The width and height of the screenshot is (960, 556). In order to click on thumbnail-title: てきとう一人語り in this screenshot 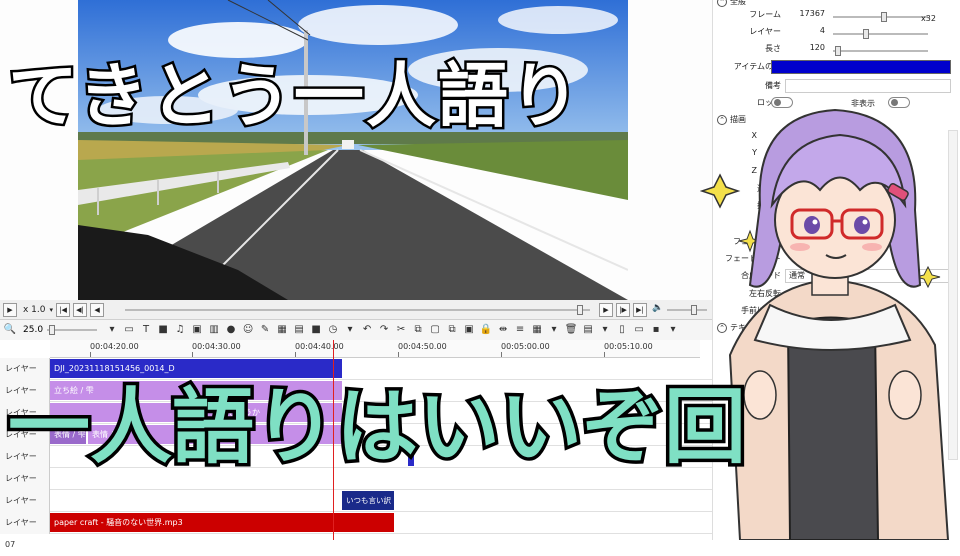, I will do `click(294, 96)`.